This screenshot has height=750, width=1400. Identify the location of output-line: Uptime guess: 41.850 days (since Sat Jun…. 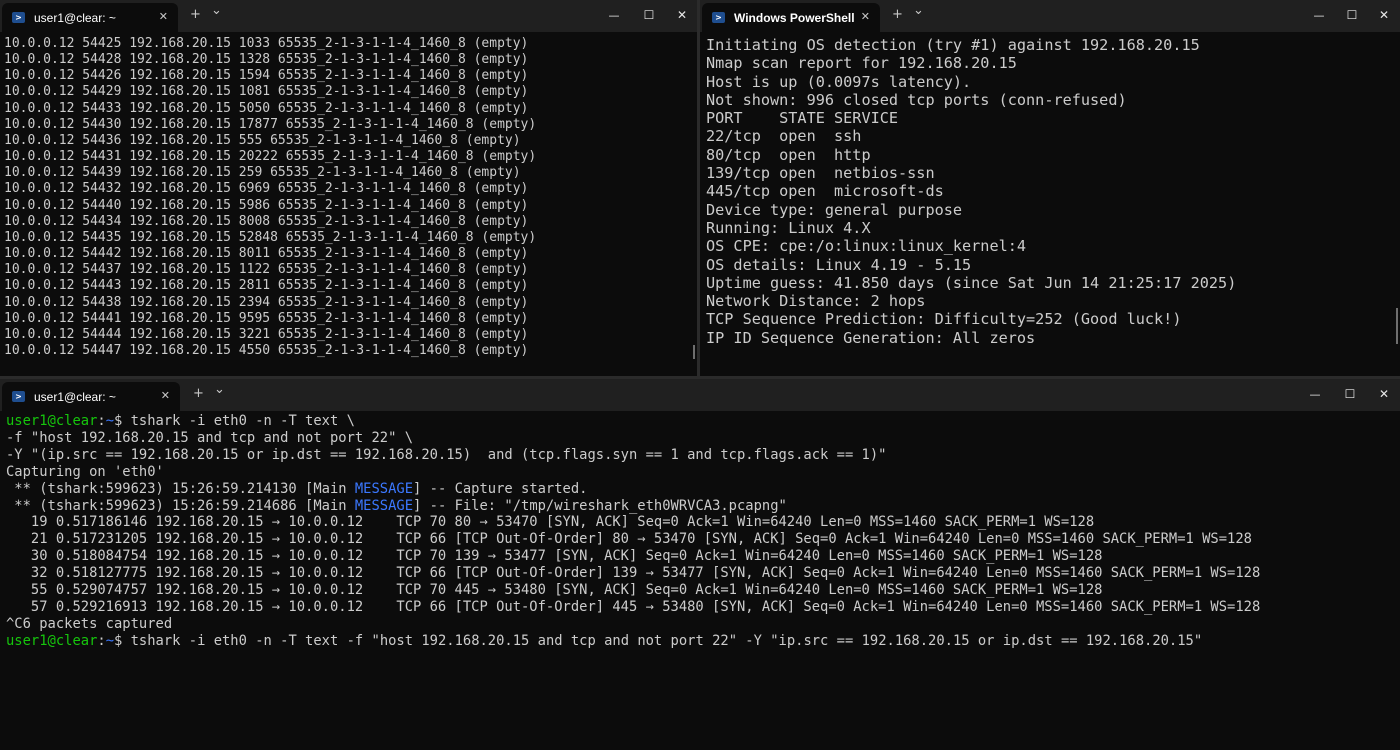
(971, 282).